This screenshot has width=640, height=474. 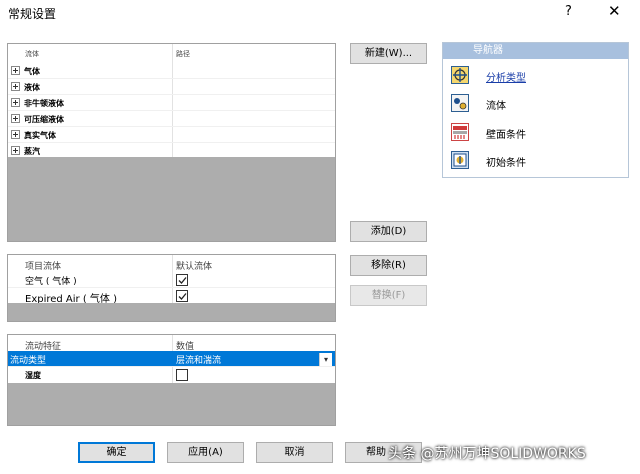 I want to click on fluid-category-label: 可压缩液体, so click(x=44, y=119).